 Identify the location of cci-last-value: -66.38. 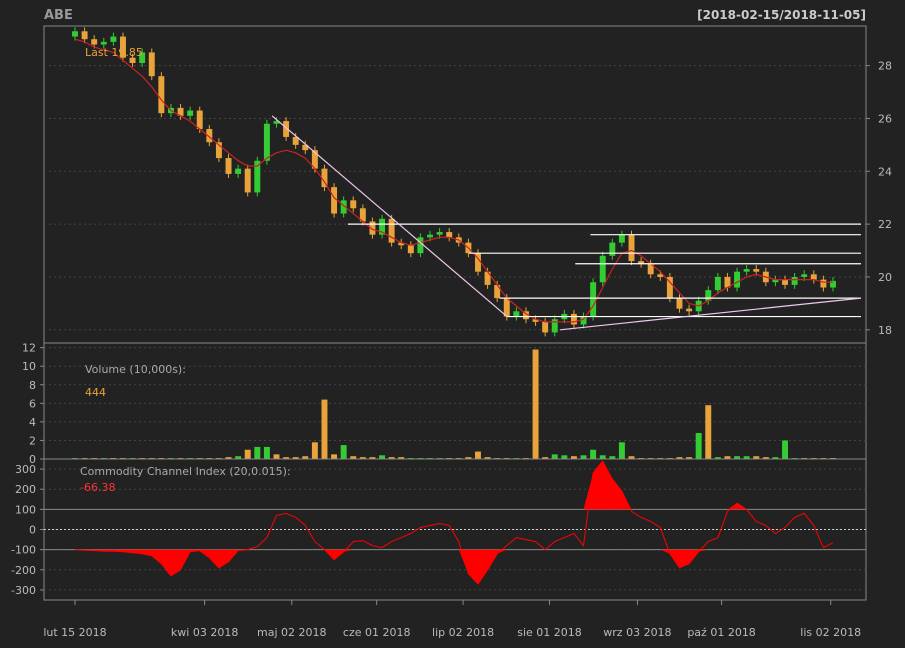
(97, 487).